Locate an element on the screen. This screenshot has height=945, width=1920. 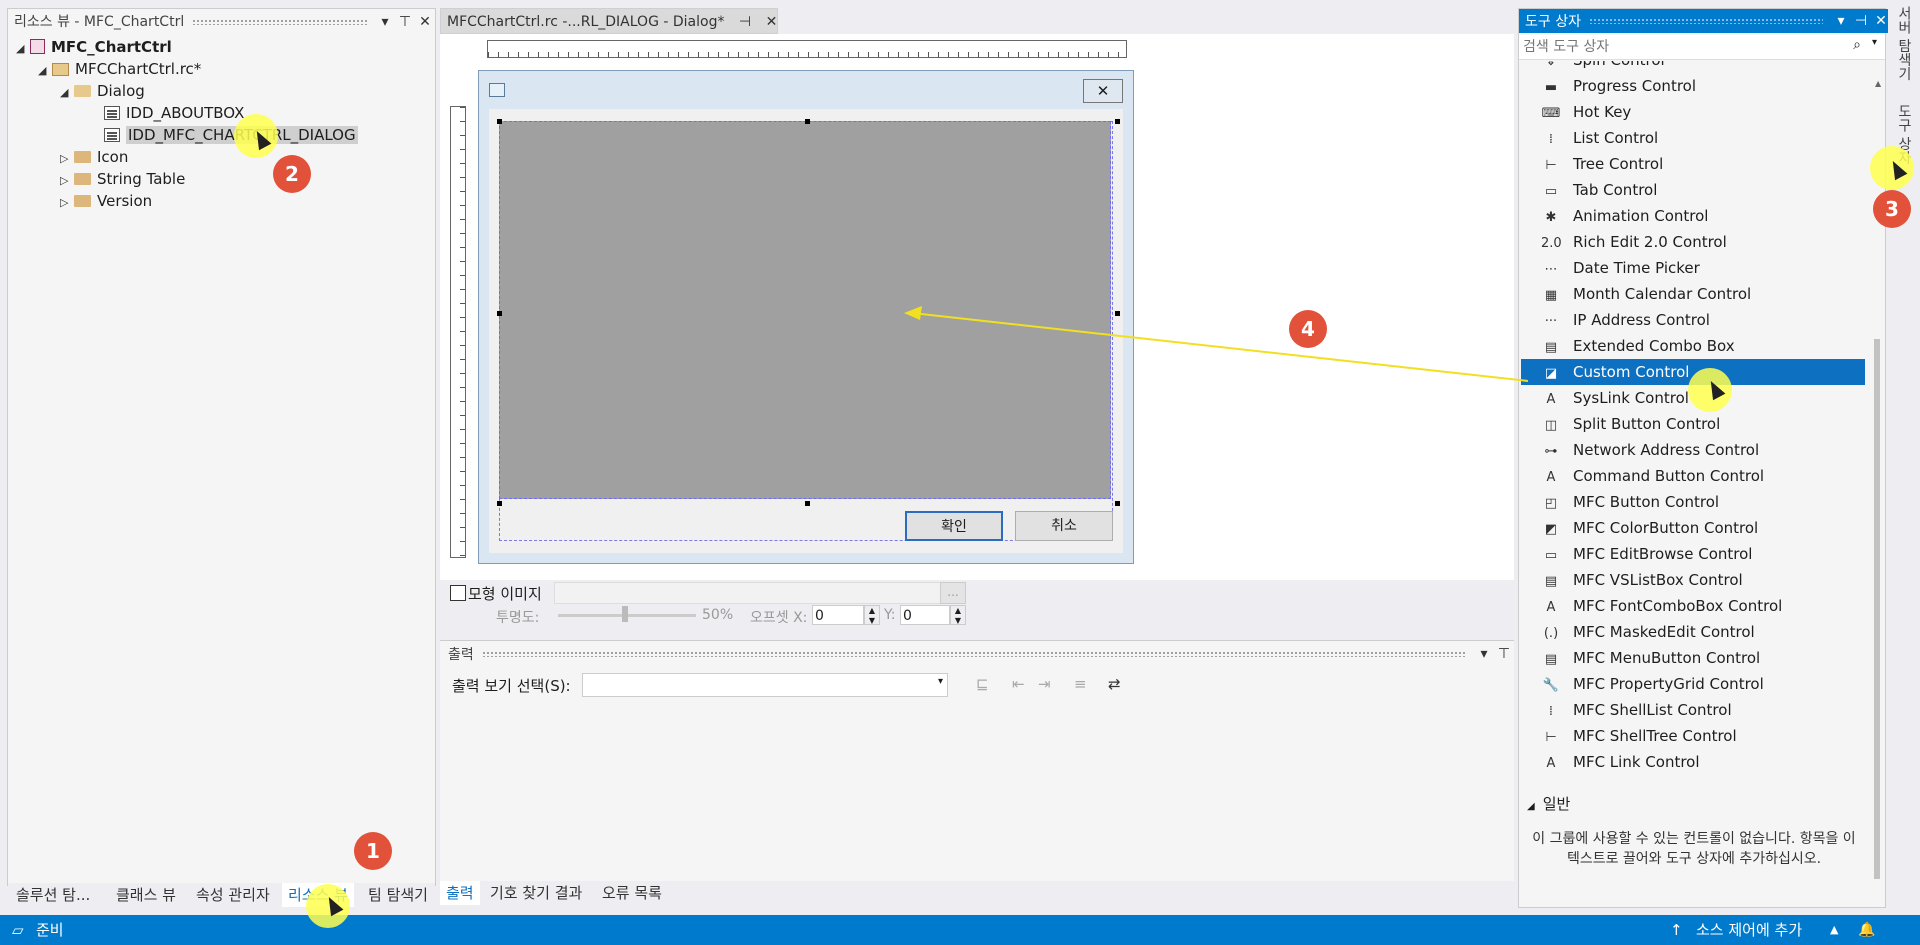
step-badge-3: 3 is located at coordinates (1892, 209).